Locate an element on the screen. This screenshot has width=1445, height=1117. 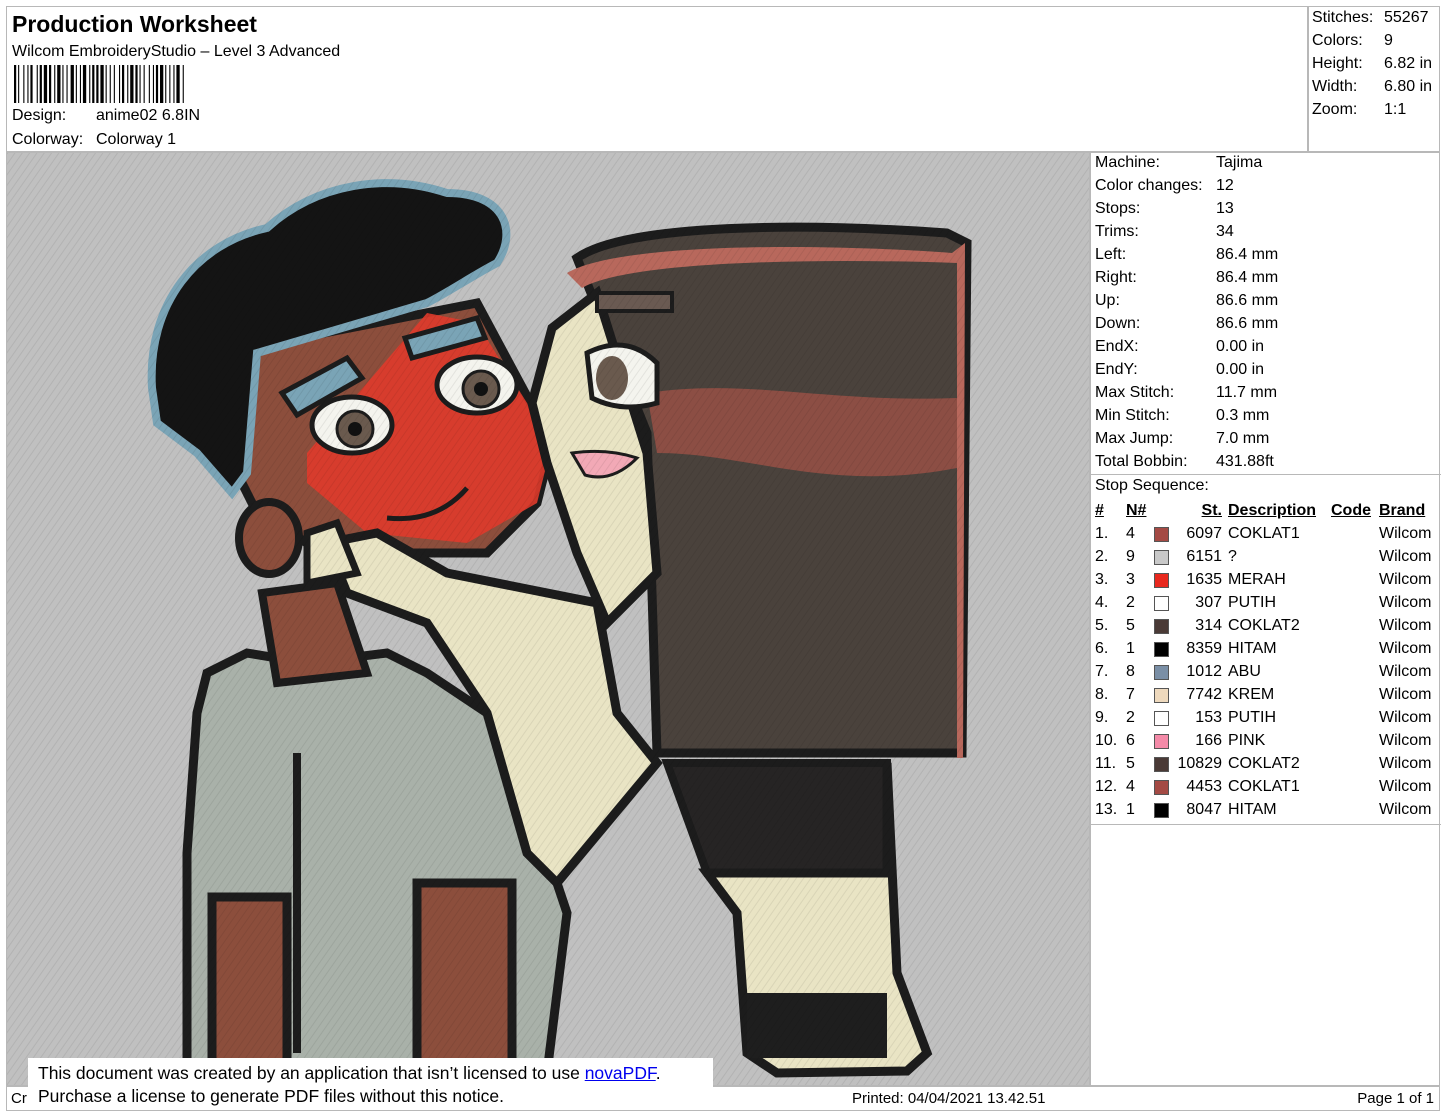
needle-number: 2 is located at coordinates (1130, 602).